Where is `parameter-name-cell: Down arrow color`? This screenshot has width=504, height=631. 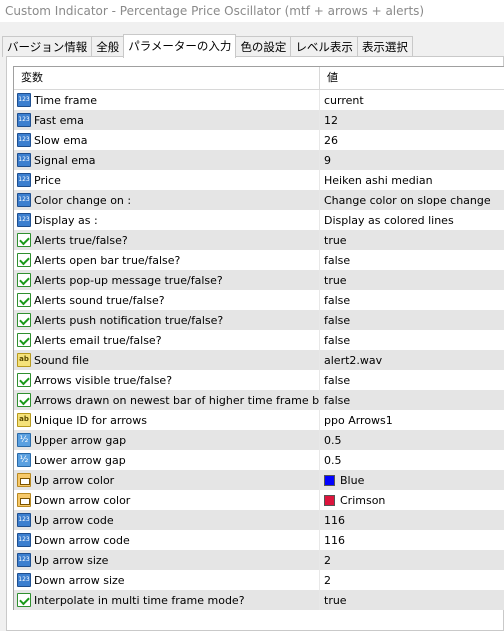 parameter-name-cell: Down arrow color is located at coordinates (167, 500).